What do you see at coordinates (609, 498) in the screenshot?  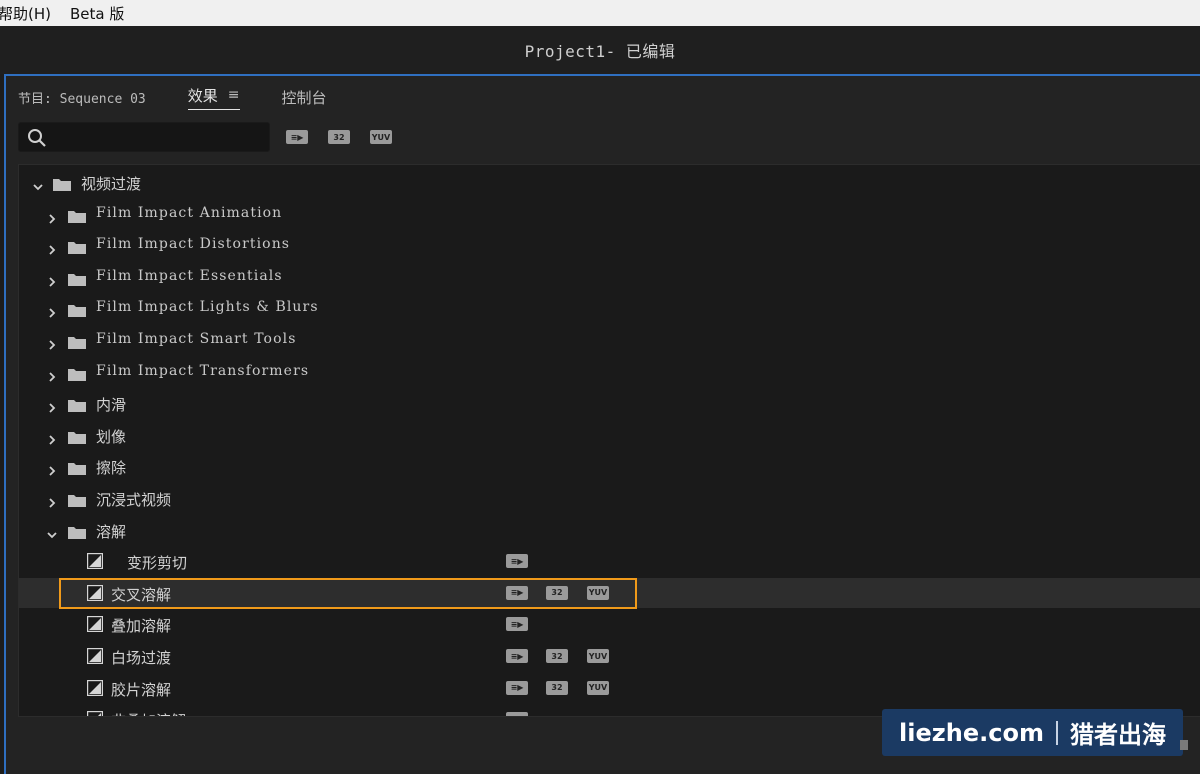 I see `tree-folder-row: 沉浸式视频` at bounding box center [609, 498].